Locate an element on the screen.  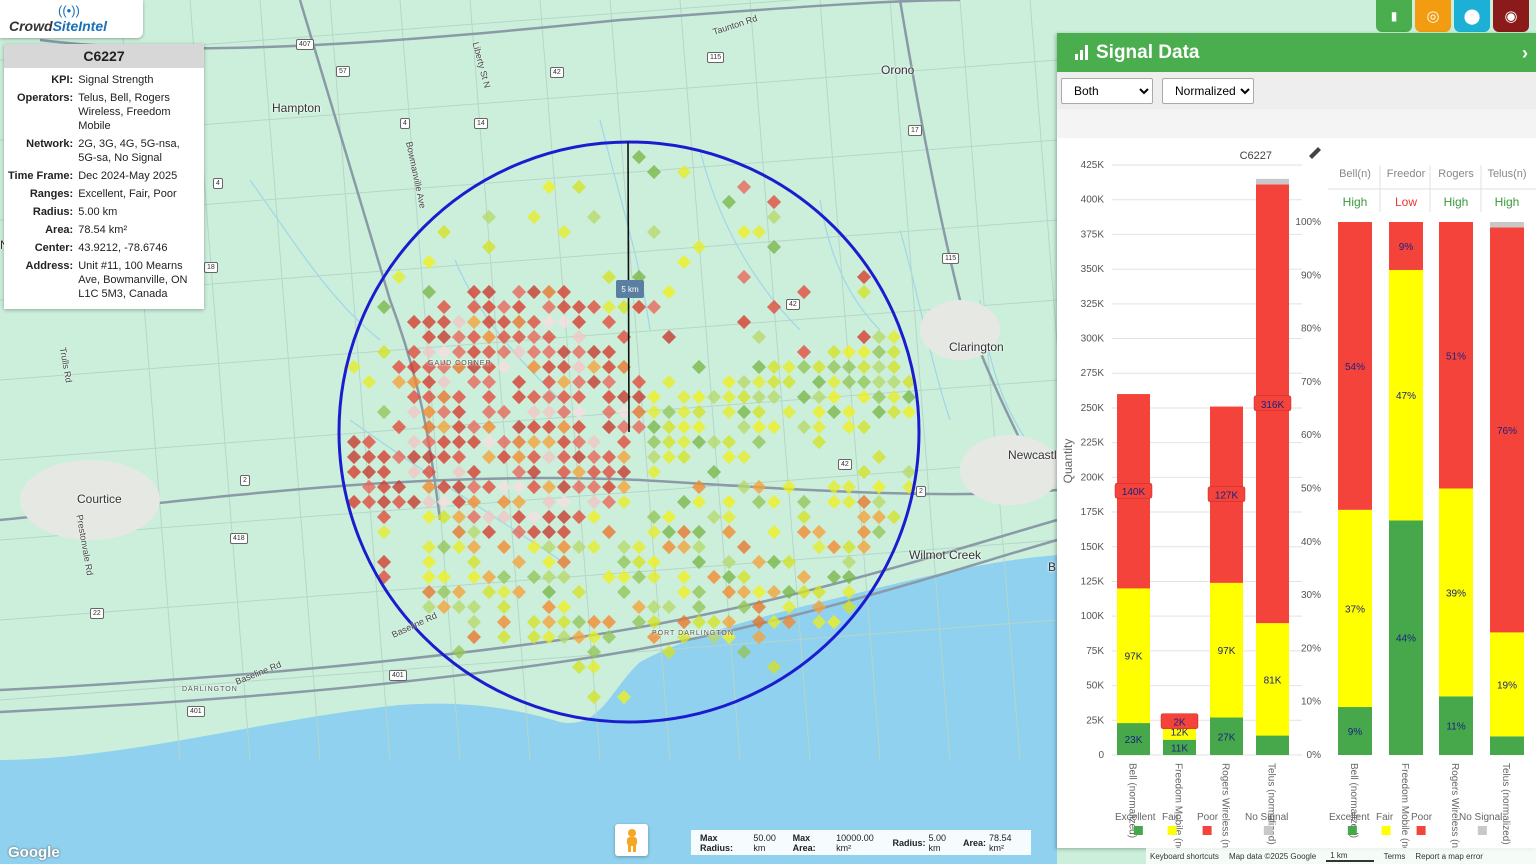
bar-value-label: 97K is located at coordinates (1227, 651).